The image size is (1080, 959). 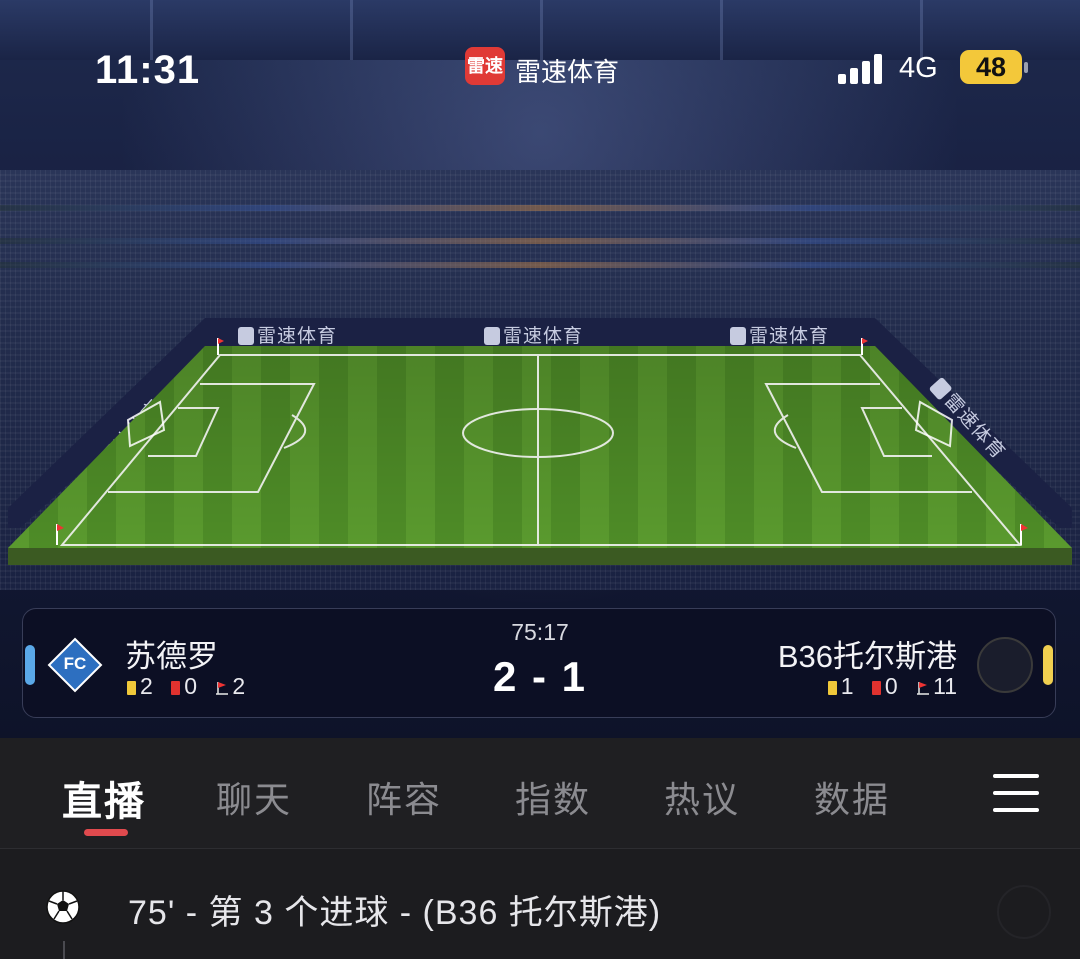 I want to click on battery-icon: 48, so click(x=991, y=67).